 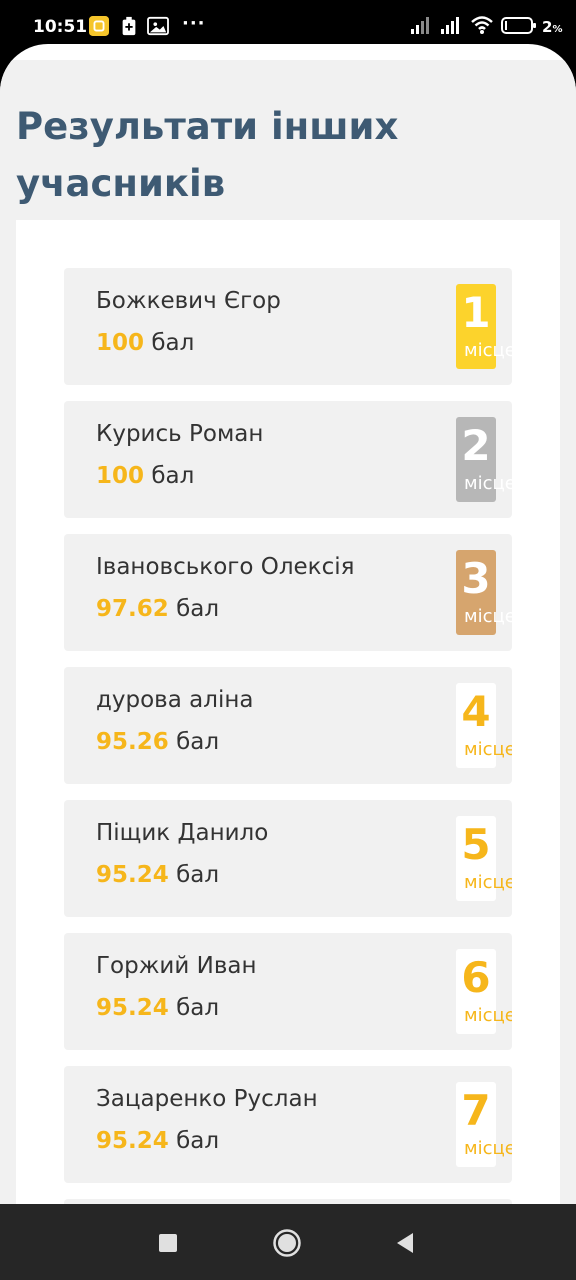 What do you see at coordinates (476, 312) in the screenshot?
I see `place-number: 1` at bounding box center [476, 312].